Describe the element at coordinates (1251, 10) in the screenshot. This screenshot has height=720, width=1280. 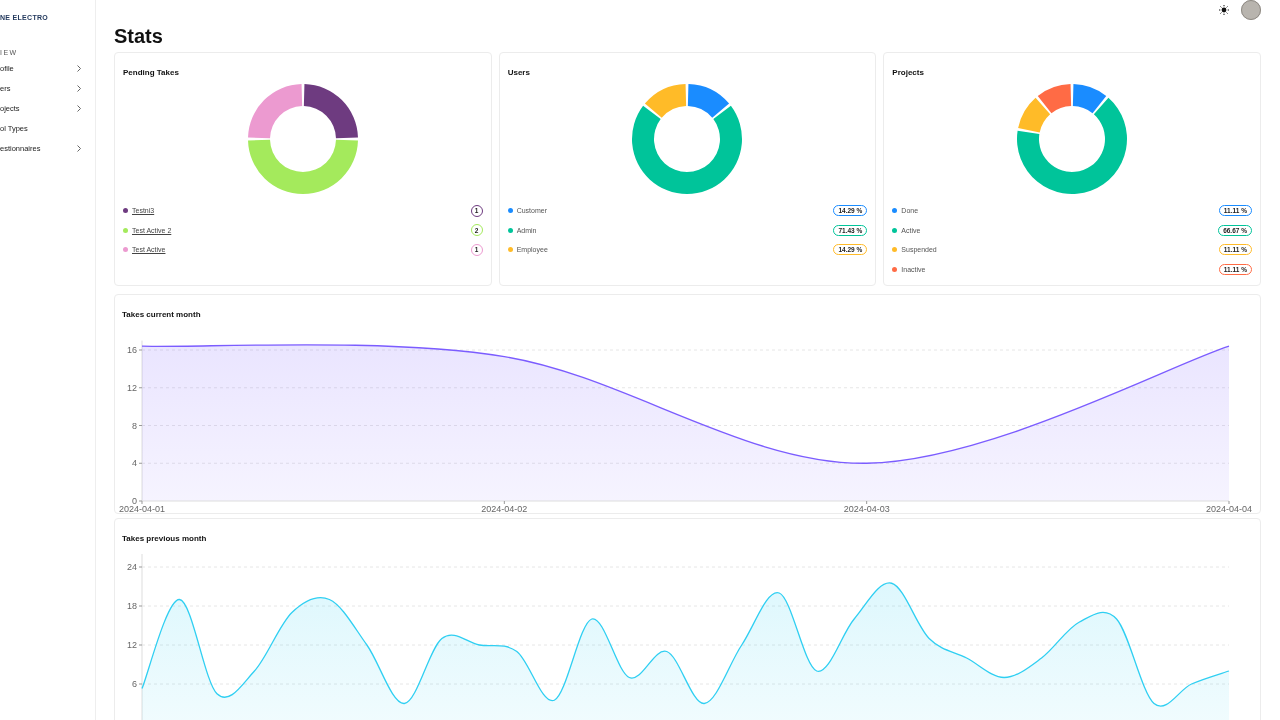
I see `avatar` at that location.